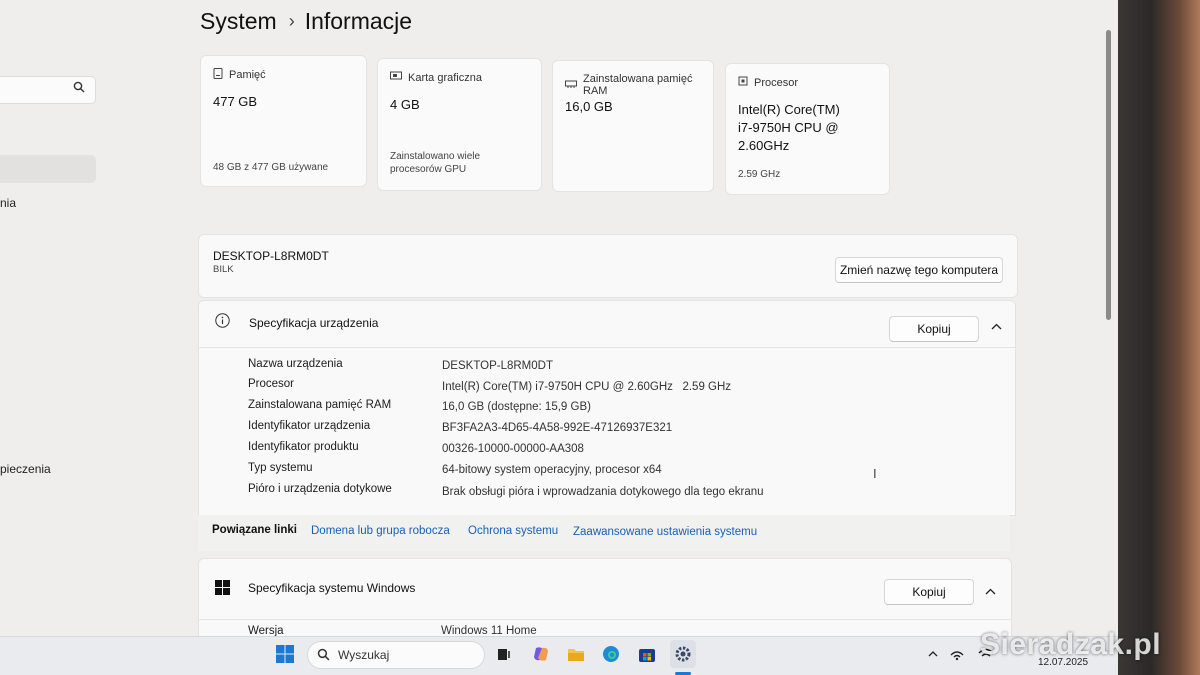  What do you see at coordinates (789, 109) in the screenshot?
I see `cpu-value-line-1: Intel(R) Core(TM)` at bounding box center [789, 109].